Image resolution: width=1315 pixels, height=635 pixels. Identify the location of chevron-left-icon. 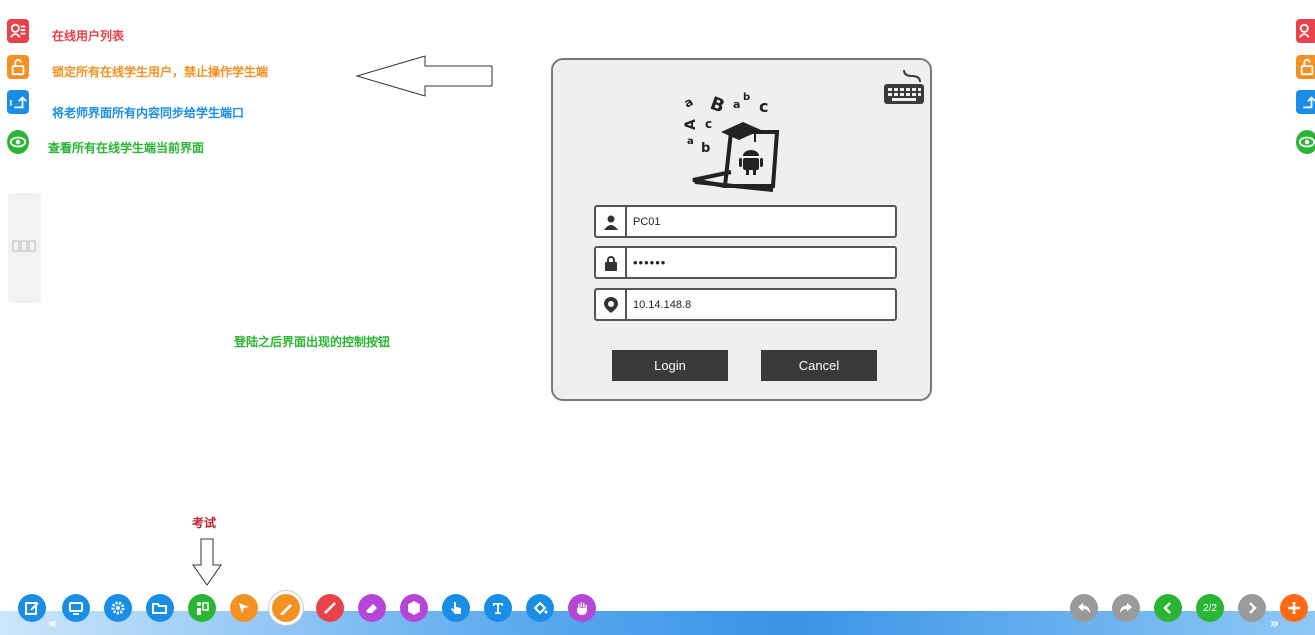
(1167, 608).